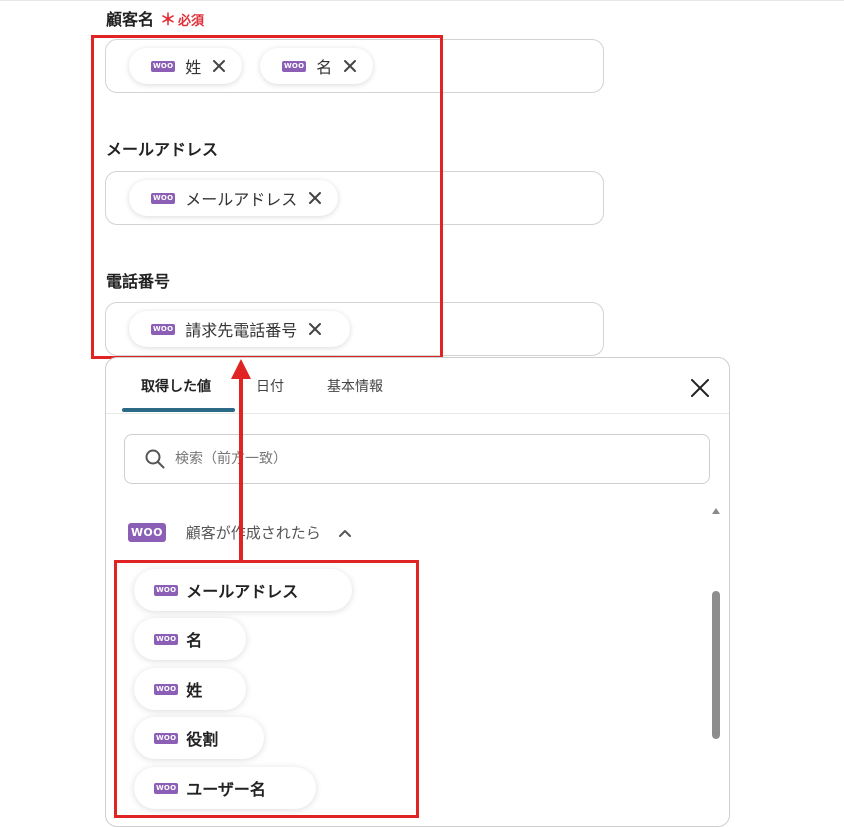 This screenshot has width=844, height=827. Describe the element at coordinates (155, 459) in the screenshot. I see `search-icon` at that location.